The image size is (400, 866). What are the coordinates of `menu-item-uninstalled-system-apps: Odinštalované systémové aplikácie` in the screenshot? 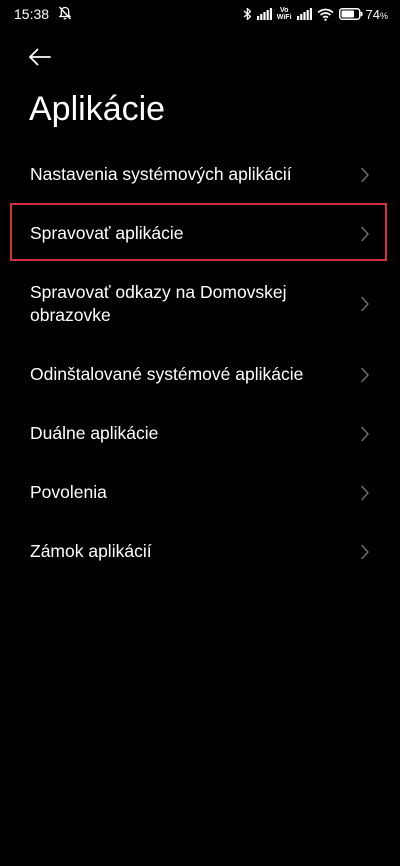 It's located at (200, 374).